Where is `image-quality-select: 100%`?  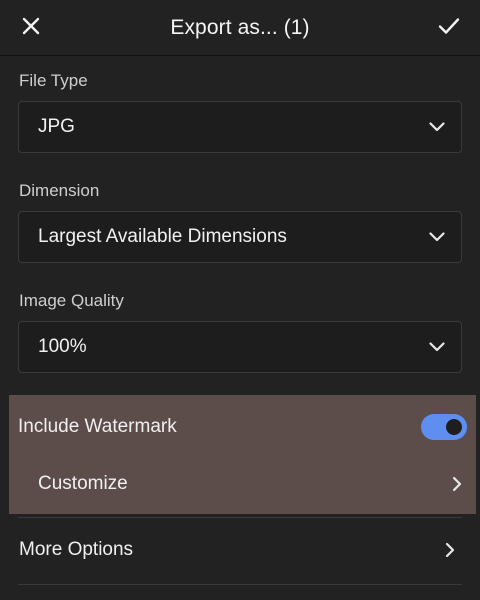 image-quality-select: 100% is located at coordinates (240, 347).